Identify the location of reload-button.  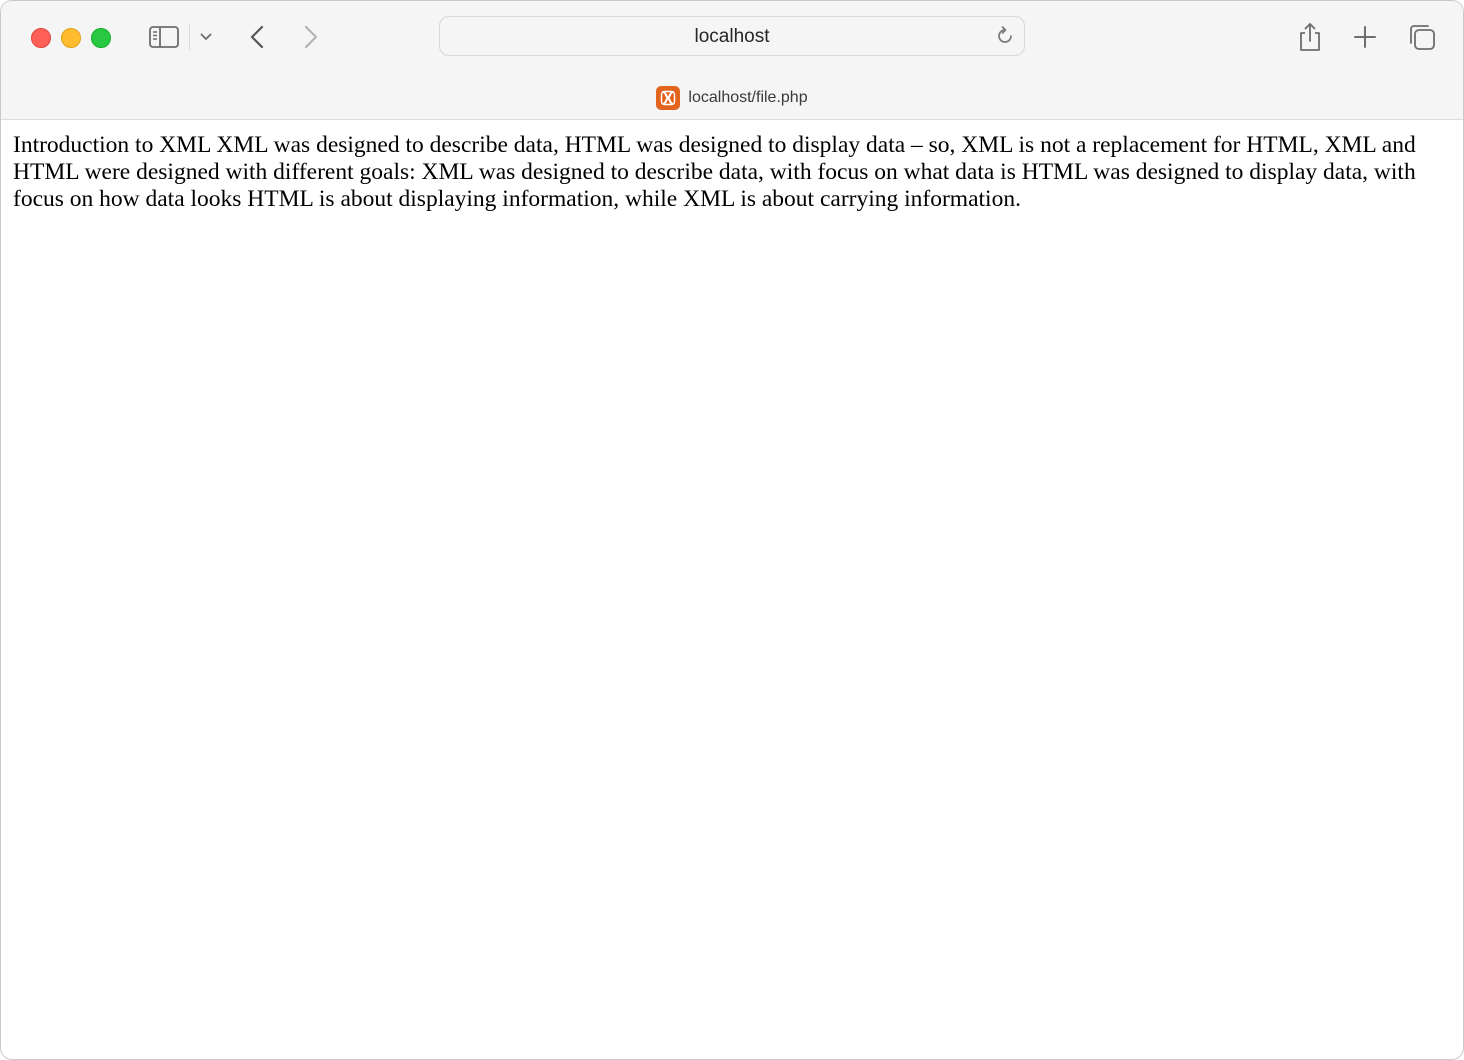
(1005, 36).